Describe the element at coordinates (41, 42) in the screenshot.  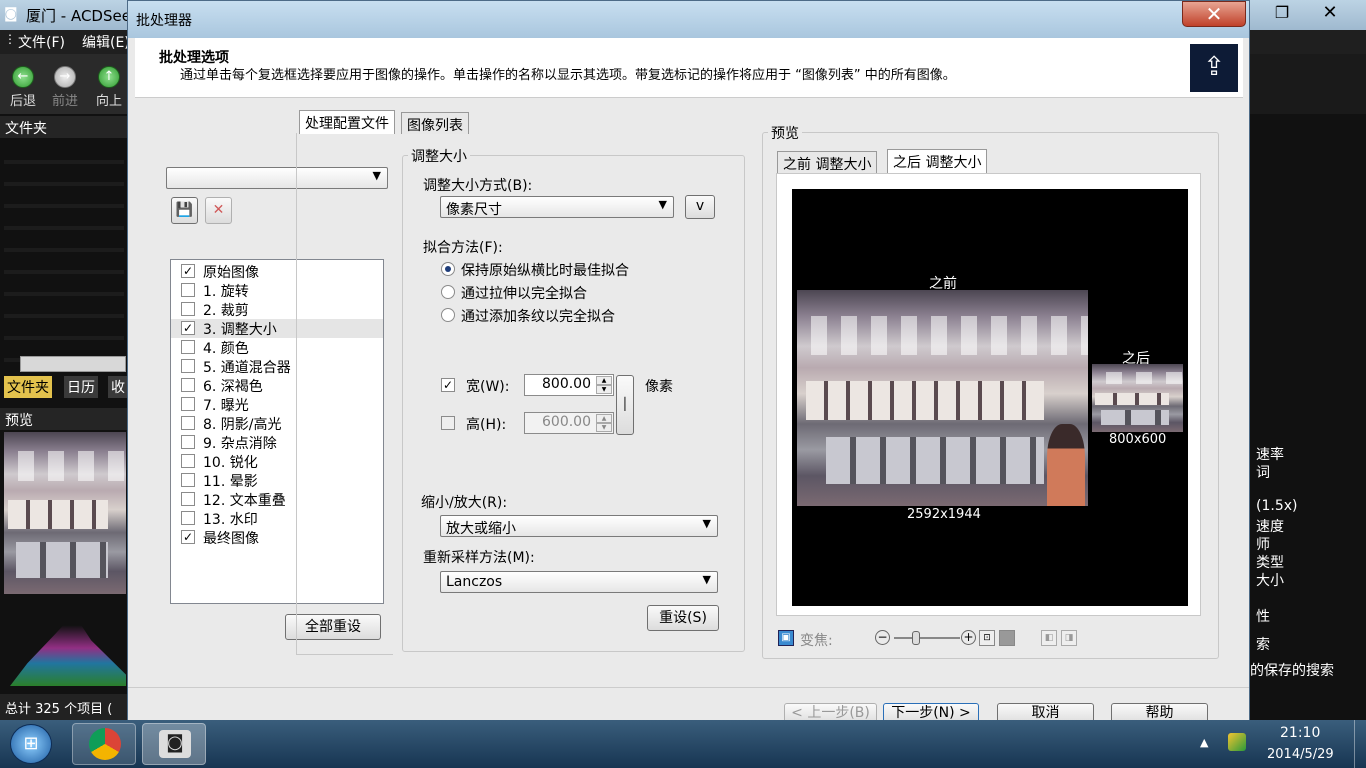
I see `menu-file: 文件(F)` at that location.